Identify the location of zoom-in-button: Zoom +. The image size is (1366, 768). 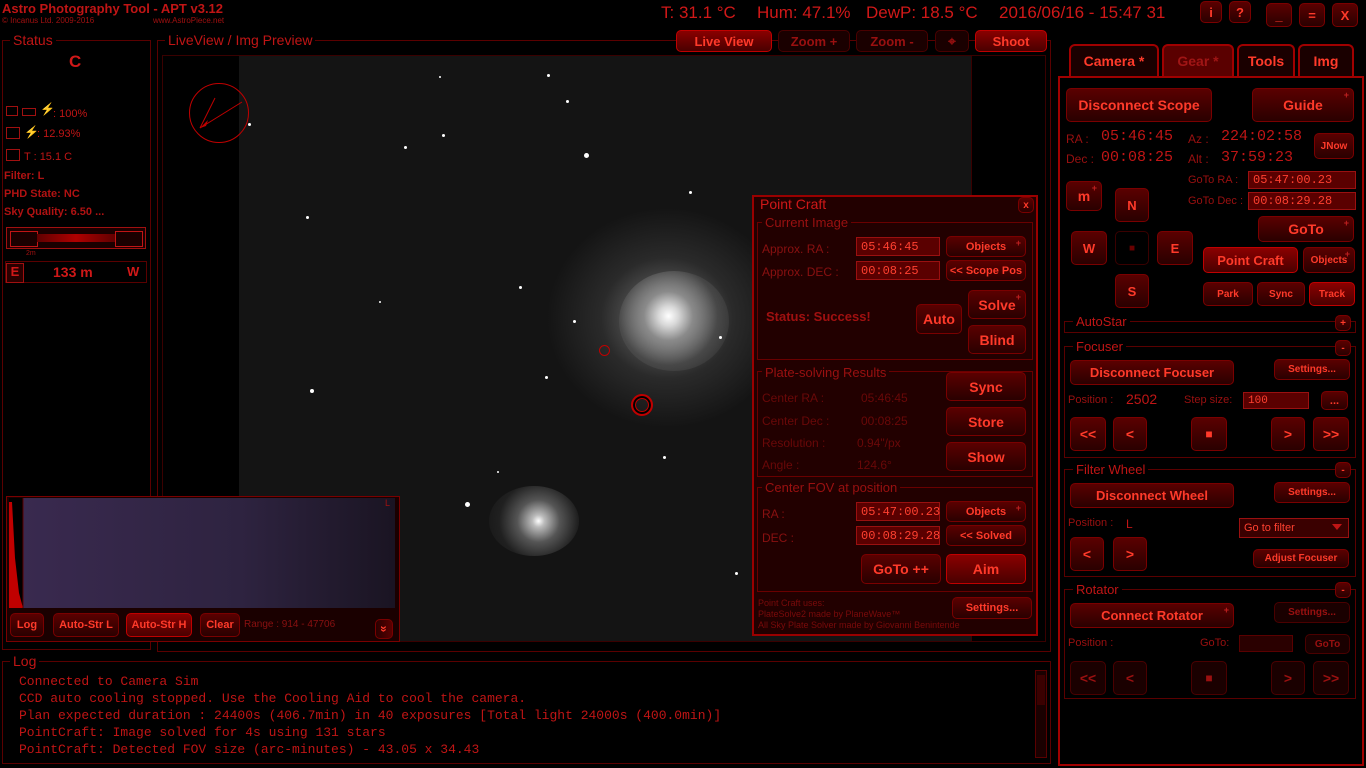
(814, 41).